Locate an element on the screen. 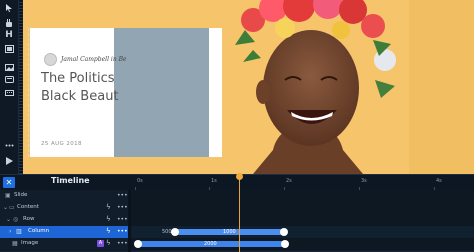  article-date: 25 AUG 2018 is located at coordinates (61, 144).